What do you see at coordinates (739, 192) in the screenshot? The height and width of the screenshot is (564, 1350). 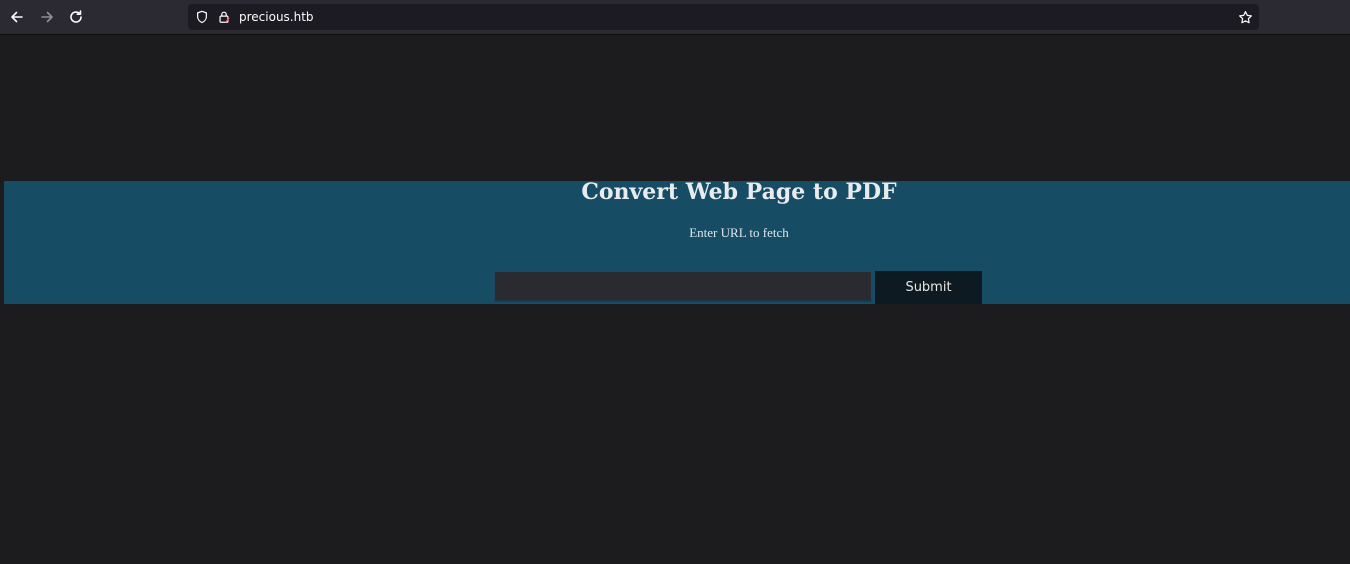 I see `page-title: Convert Web Page to PDF` at bounding box center [739, 192].